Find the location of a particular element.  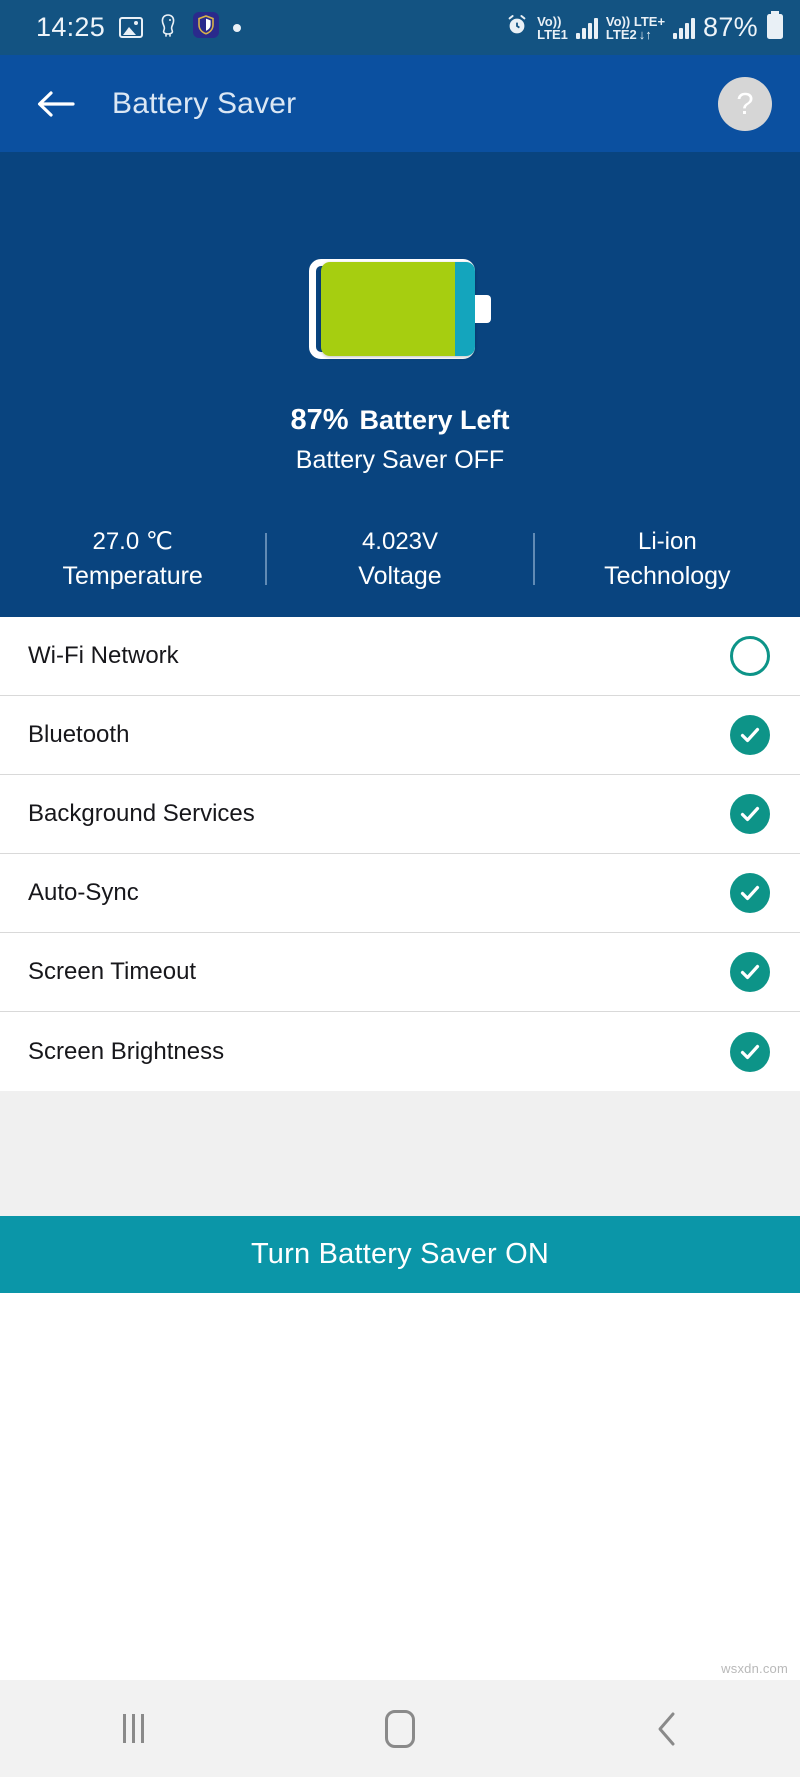

stat-temperature-label: Temperature is located at coordinates (132, 576).